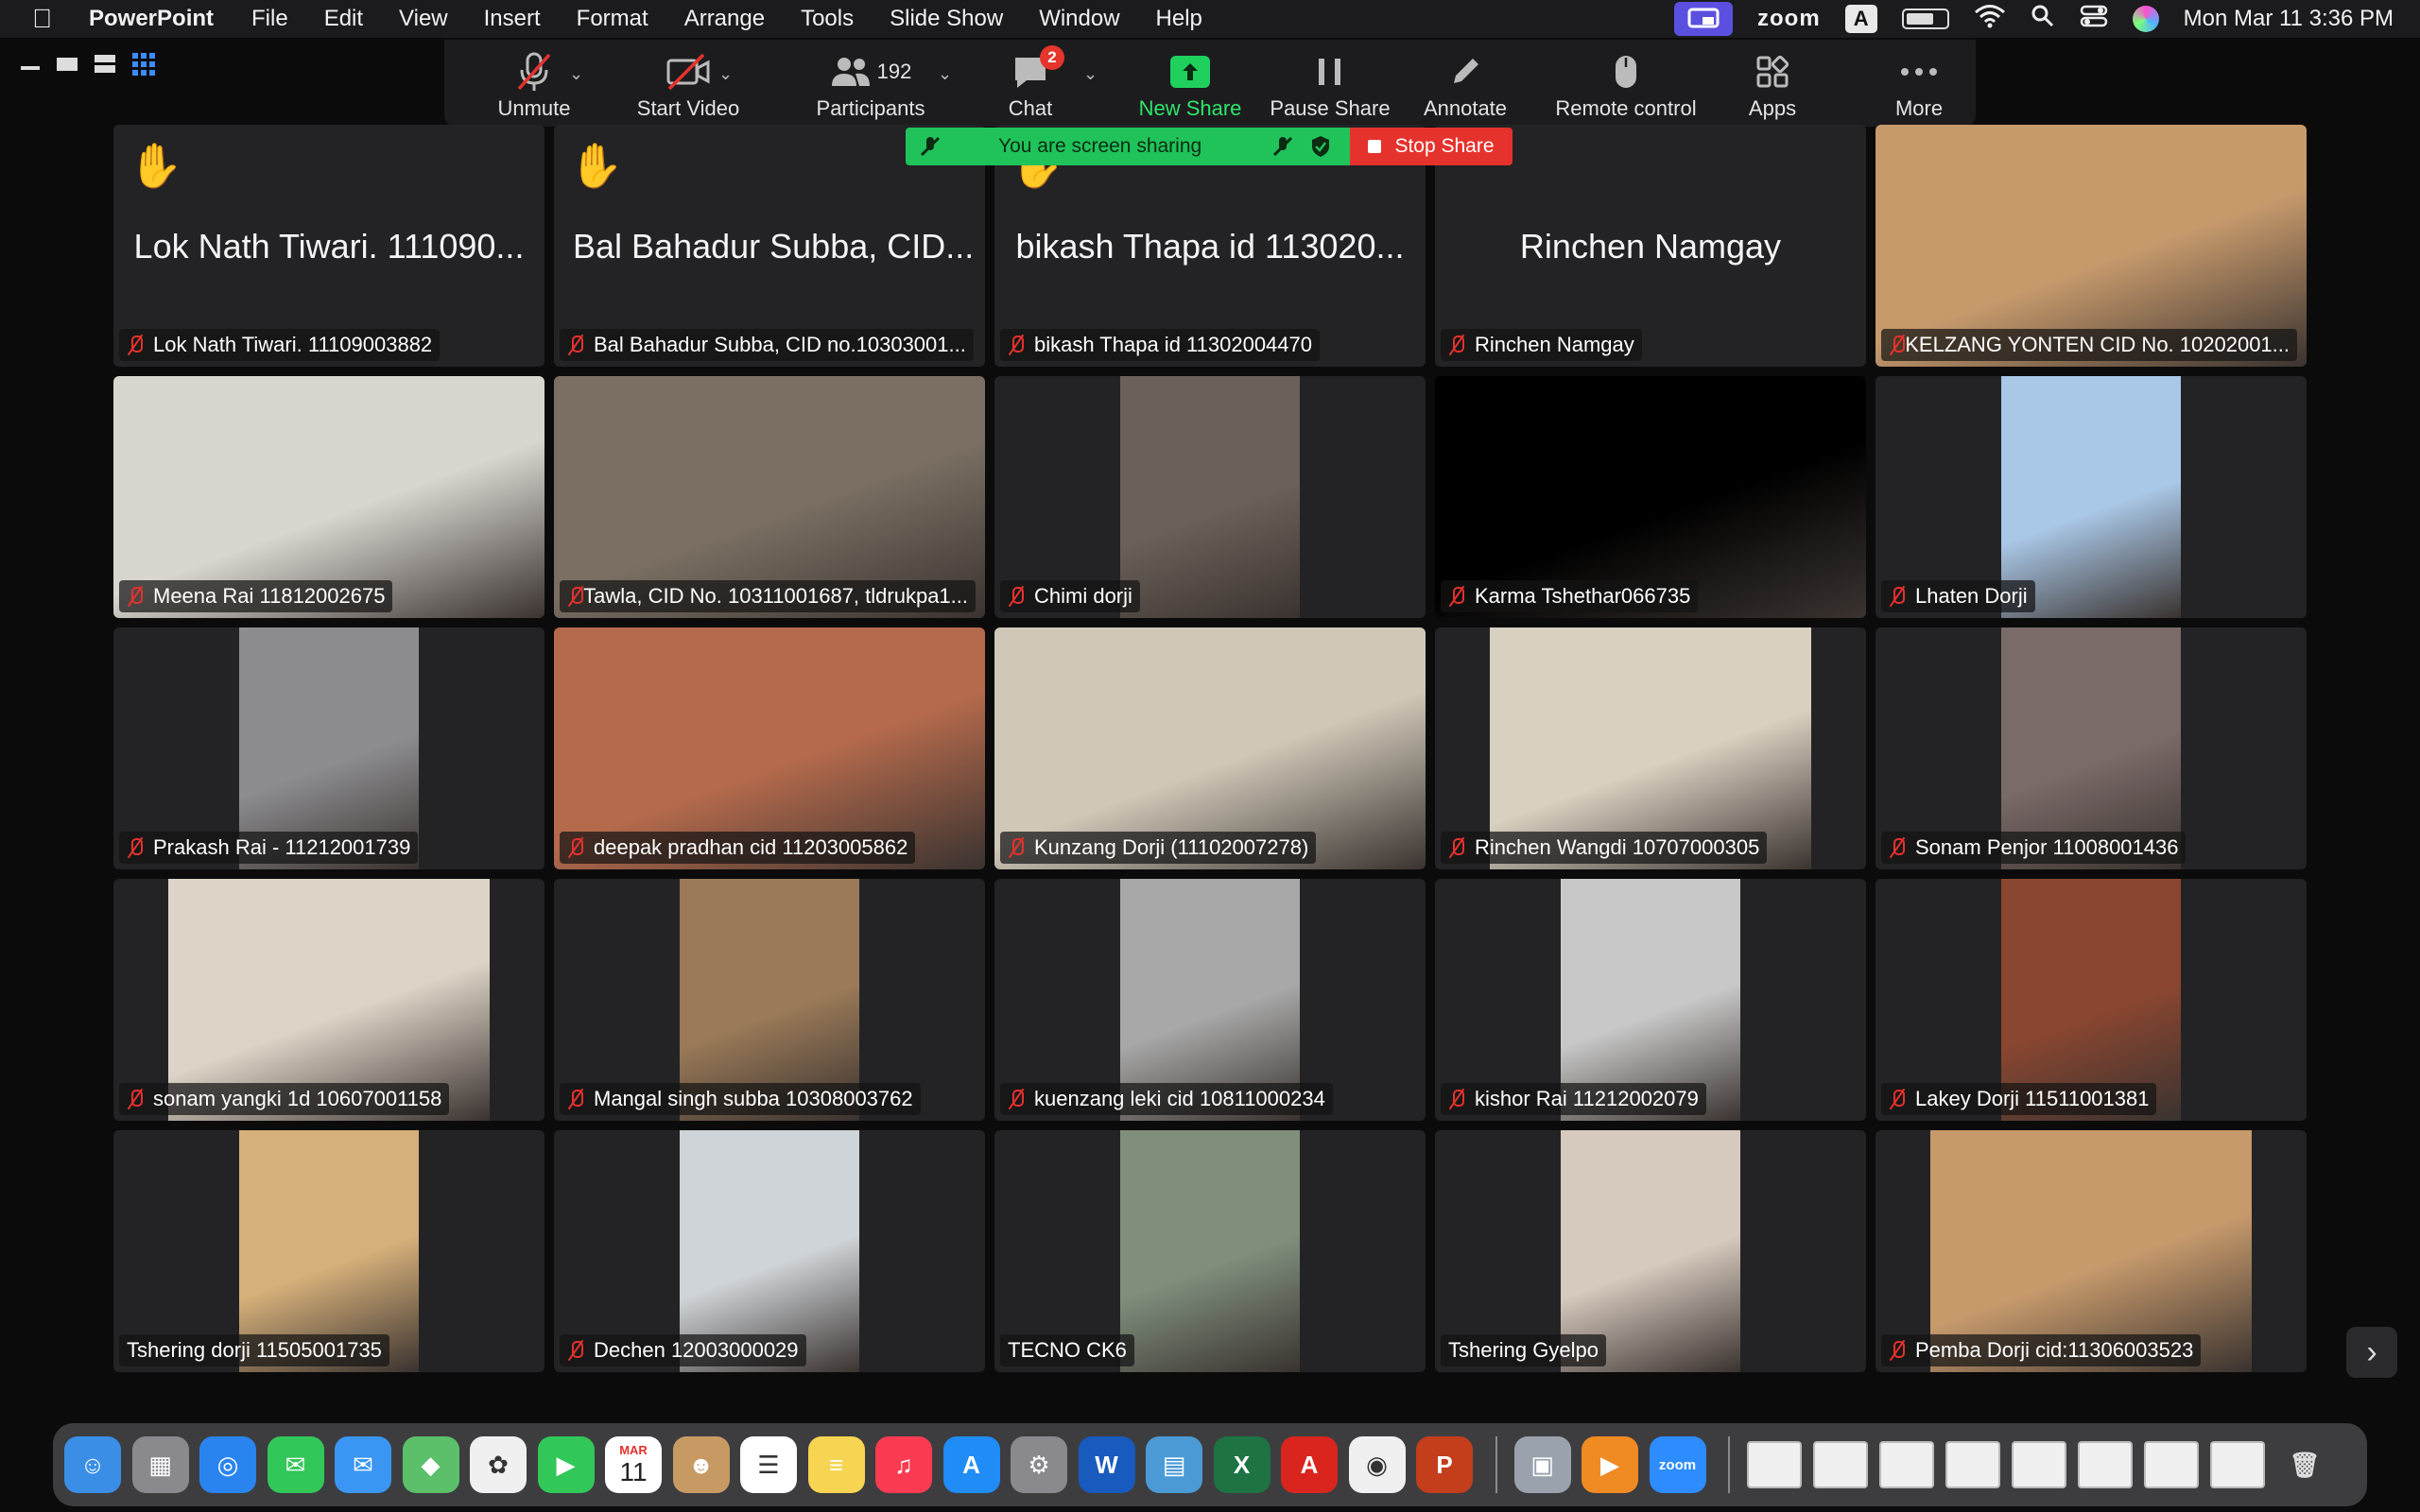 The height and width of the screenshot is (1512, 2420). What do you see at coordinates (2094, 19) in the screenshot?
I see `control-center-icon` at bounding box center [2094, 19].